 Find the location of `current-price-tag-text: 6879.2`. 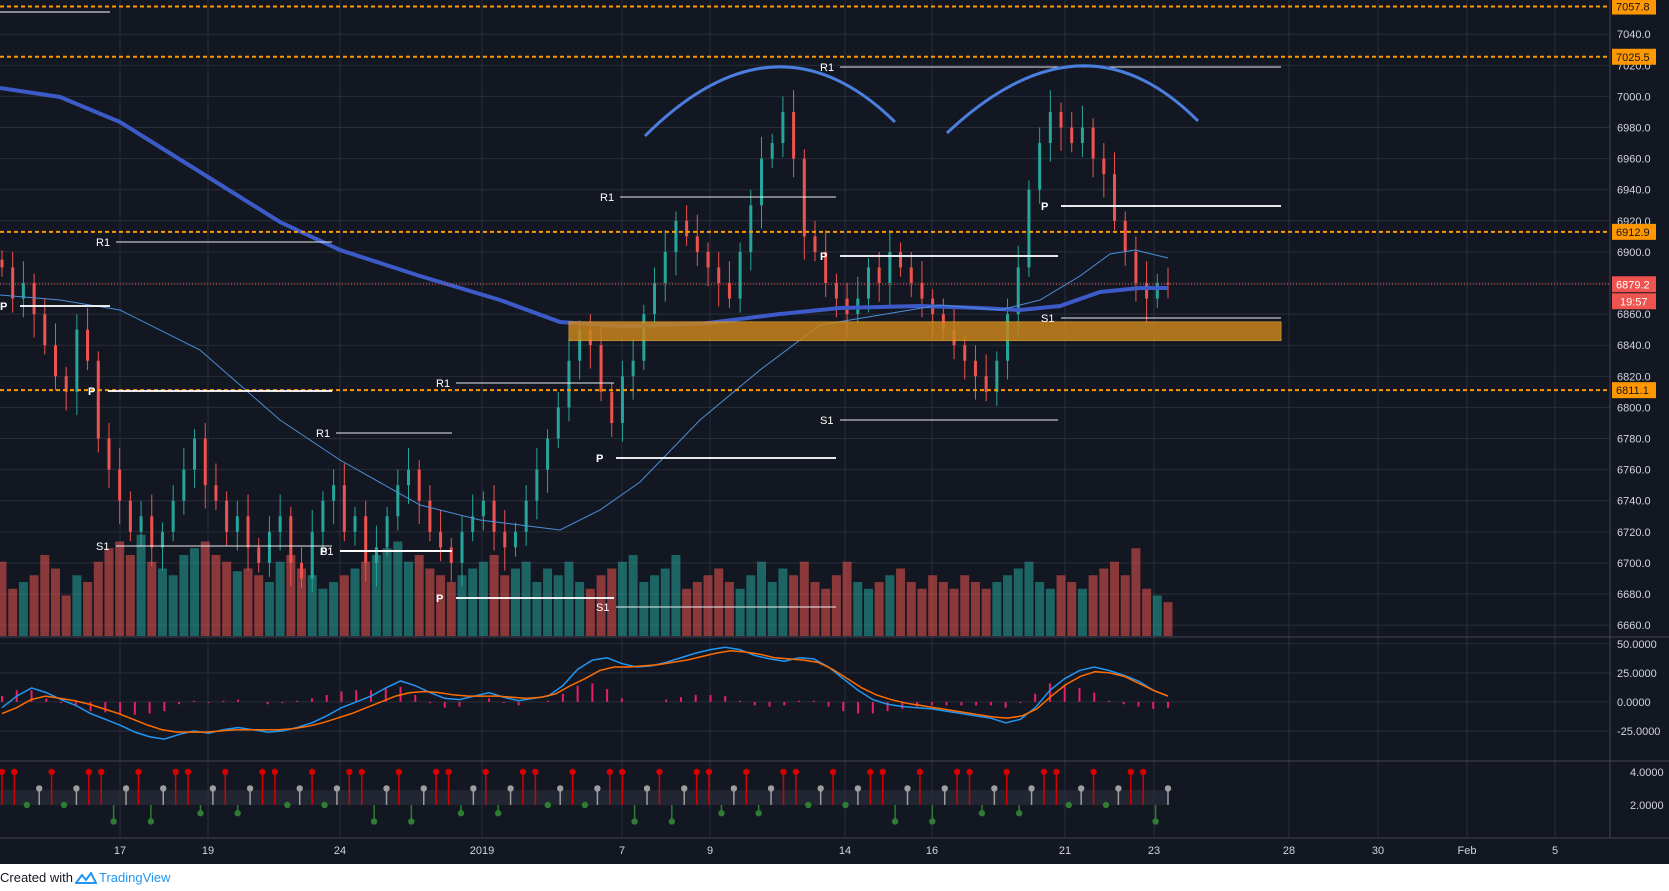

current-price-tag-text: 6879.2 is located at coordinates (1633, 285).